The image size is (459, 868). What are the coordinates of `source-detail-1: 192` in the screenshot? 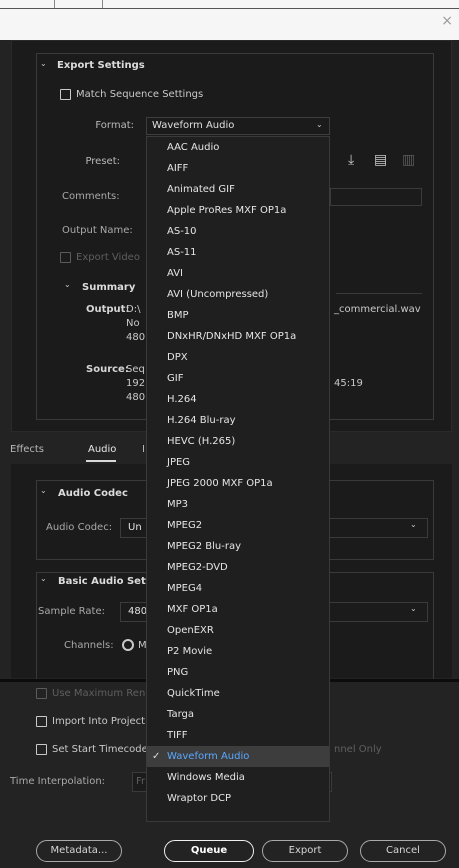 It's located at (136, 383).